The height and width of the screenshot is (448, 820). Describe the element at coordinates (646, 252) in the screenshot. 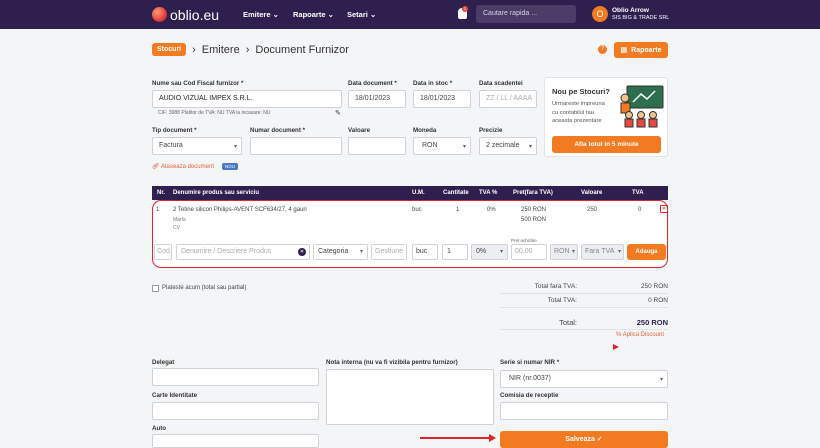

I see `adauga-button: Adauga` at that location.